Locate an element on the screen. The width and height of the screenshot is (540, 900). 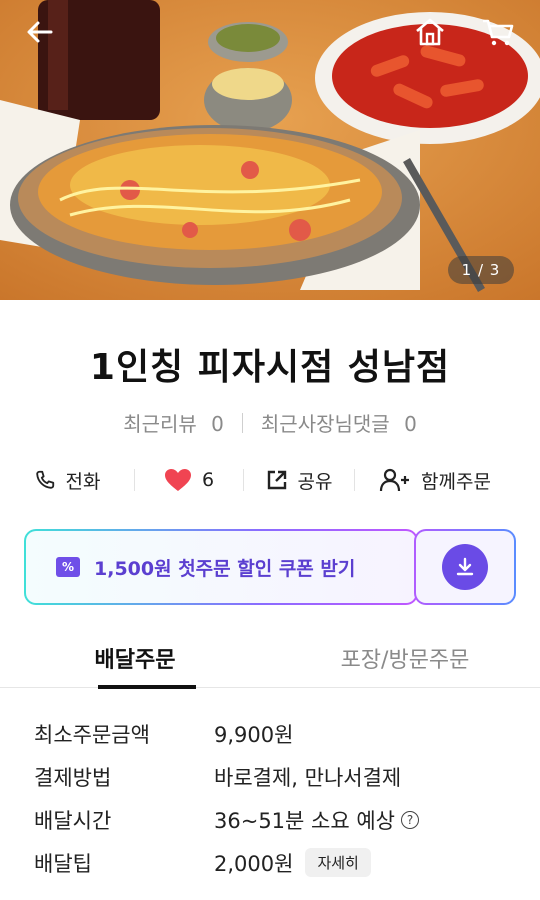
payment-method-value: 바로결제, 만나서결제 is located at coordinates (308, 777).